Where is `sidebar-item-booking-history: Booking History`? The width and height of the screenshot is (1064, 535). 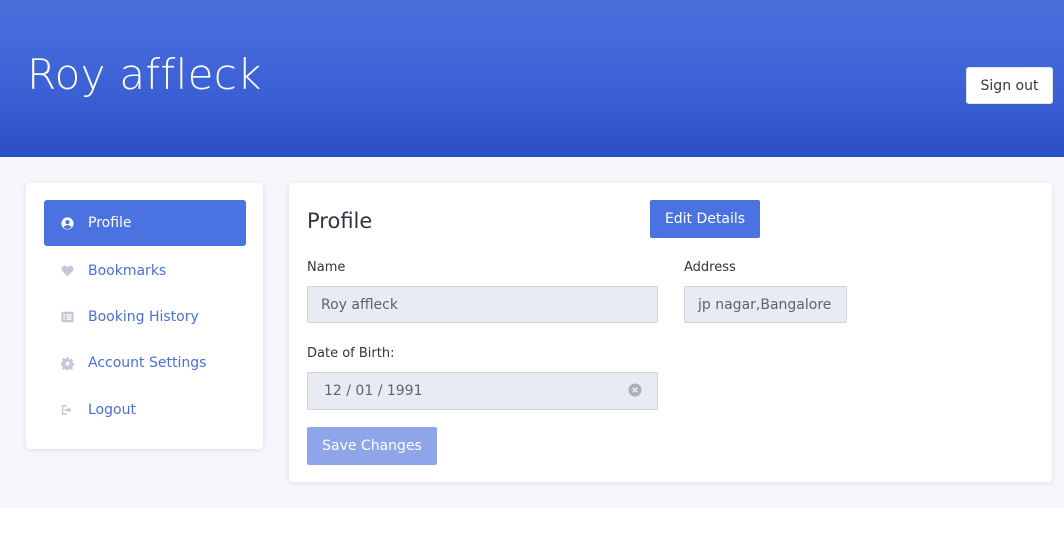
sidebar-item-booking-history: Booking History is located at coordinates (145, 317).